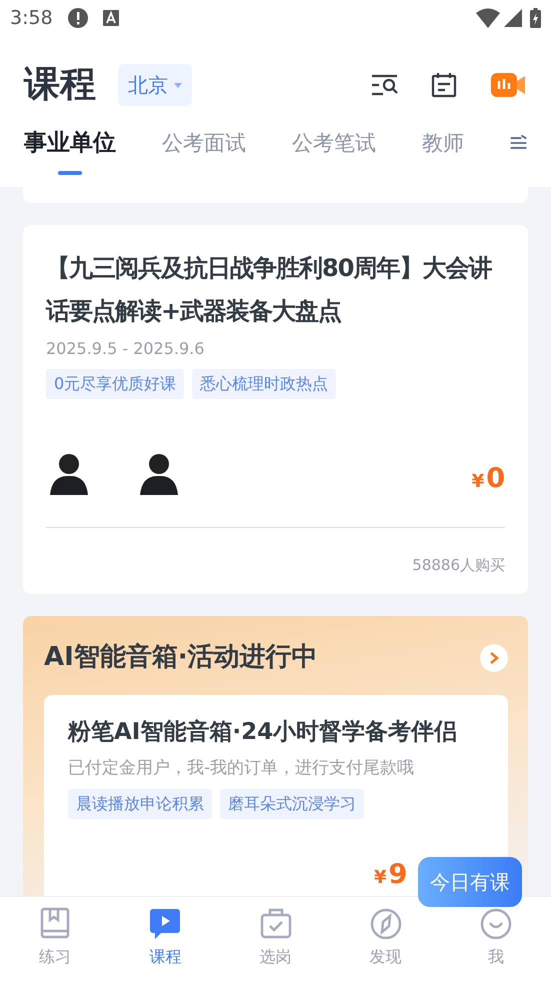 The width and height of the screenshot is (551, 981). What do you see at coordinates (513, 18) in the screenshot?
I see `signal-icon` at bounding box center [513, 18].